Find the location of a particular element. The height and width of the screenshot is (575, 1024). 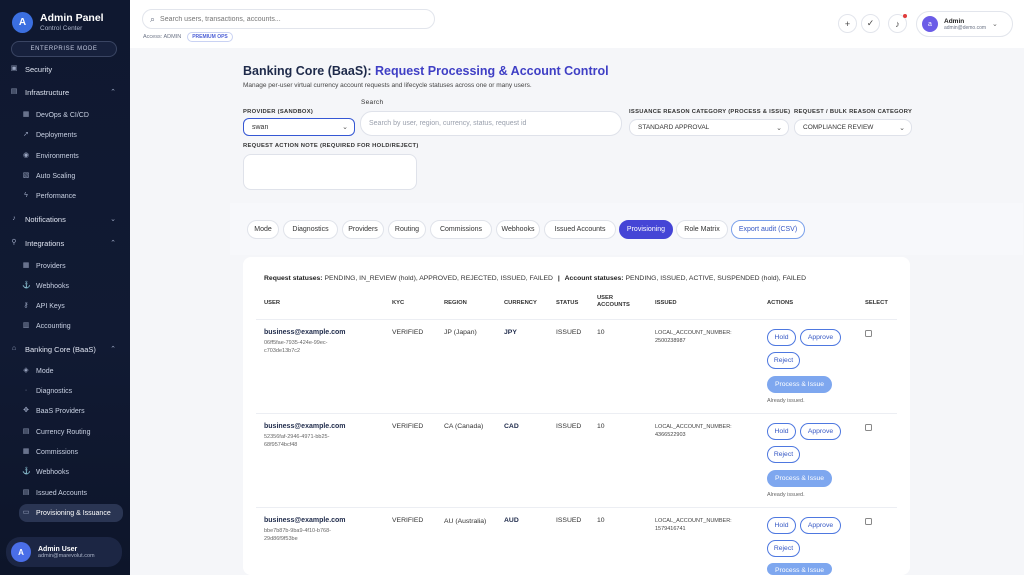

sidebar-item-currency-routing: ▤ Currency Routing is located at coordinates (72, 432).